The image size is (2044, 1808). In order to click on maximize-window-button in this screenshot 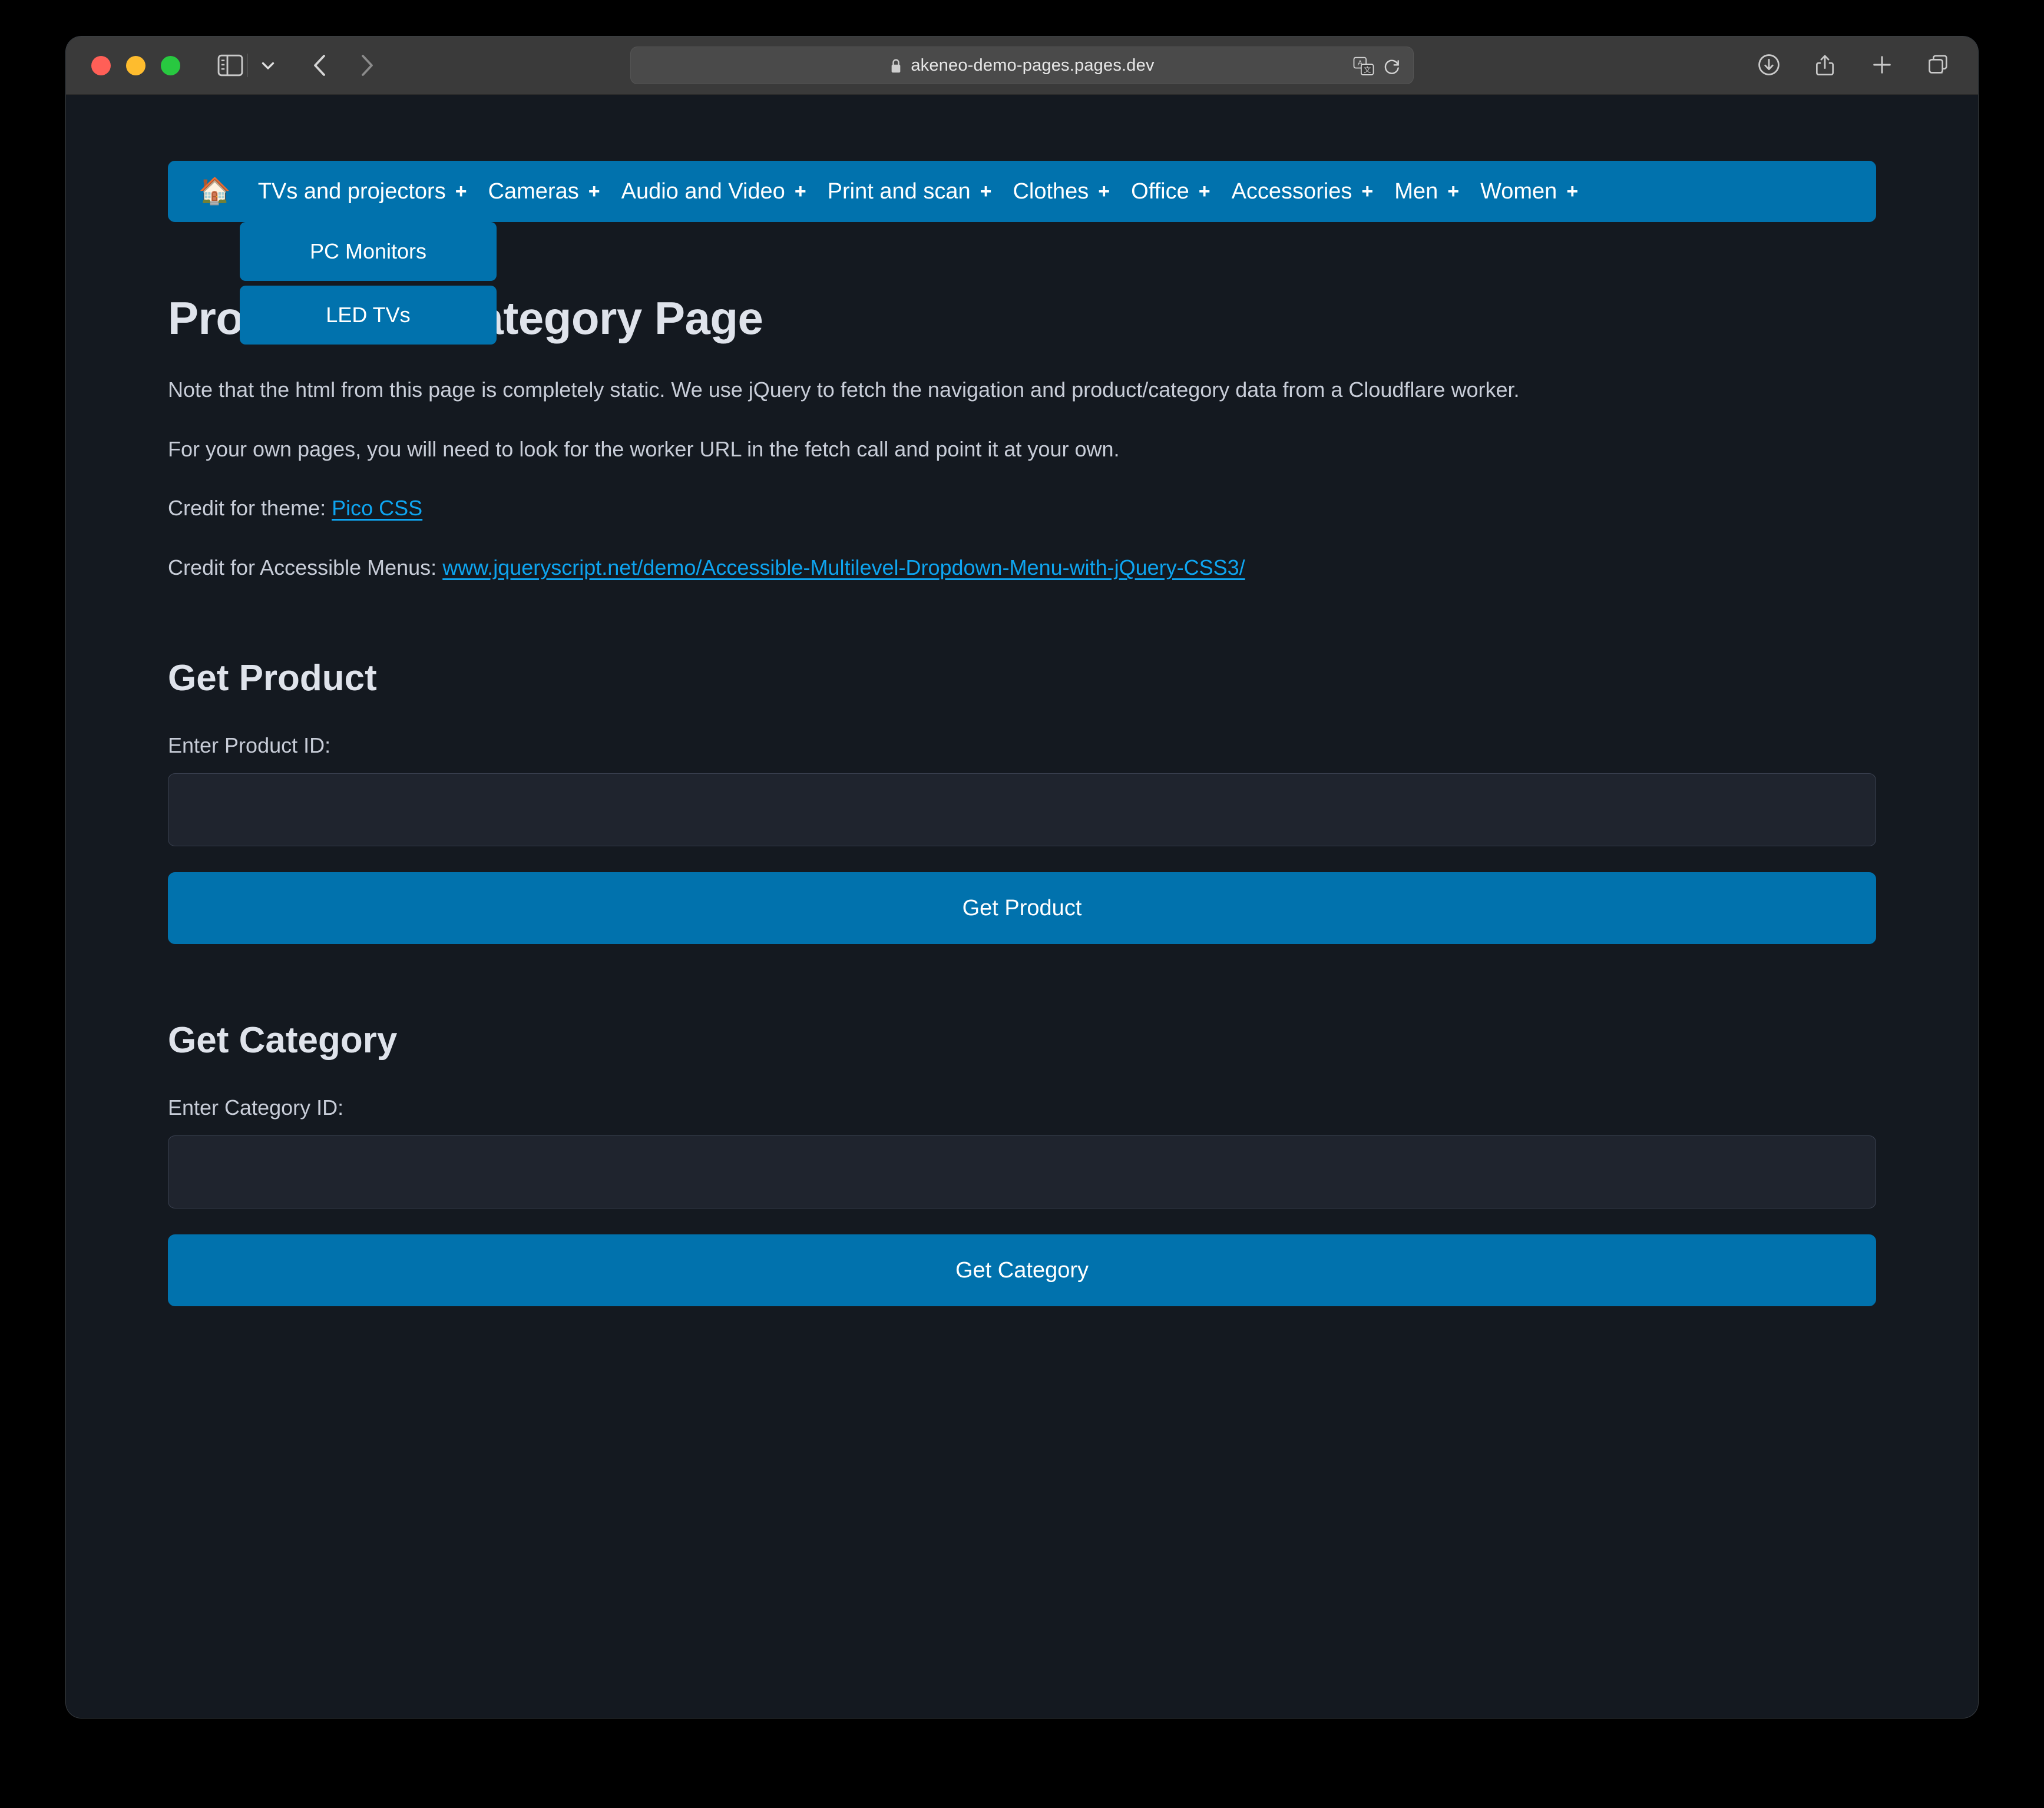, I will do `click(170, 65)`.